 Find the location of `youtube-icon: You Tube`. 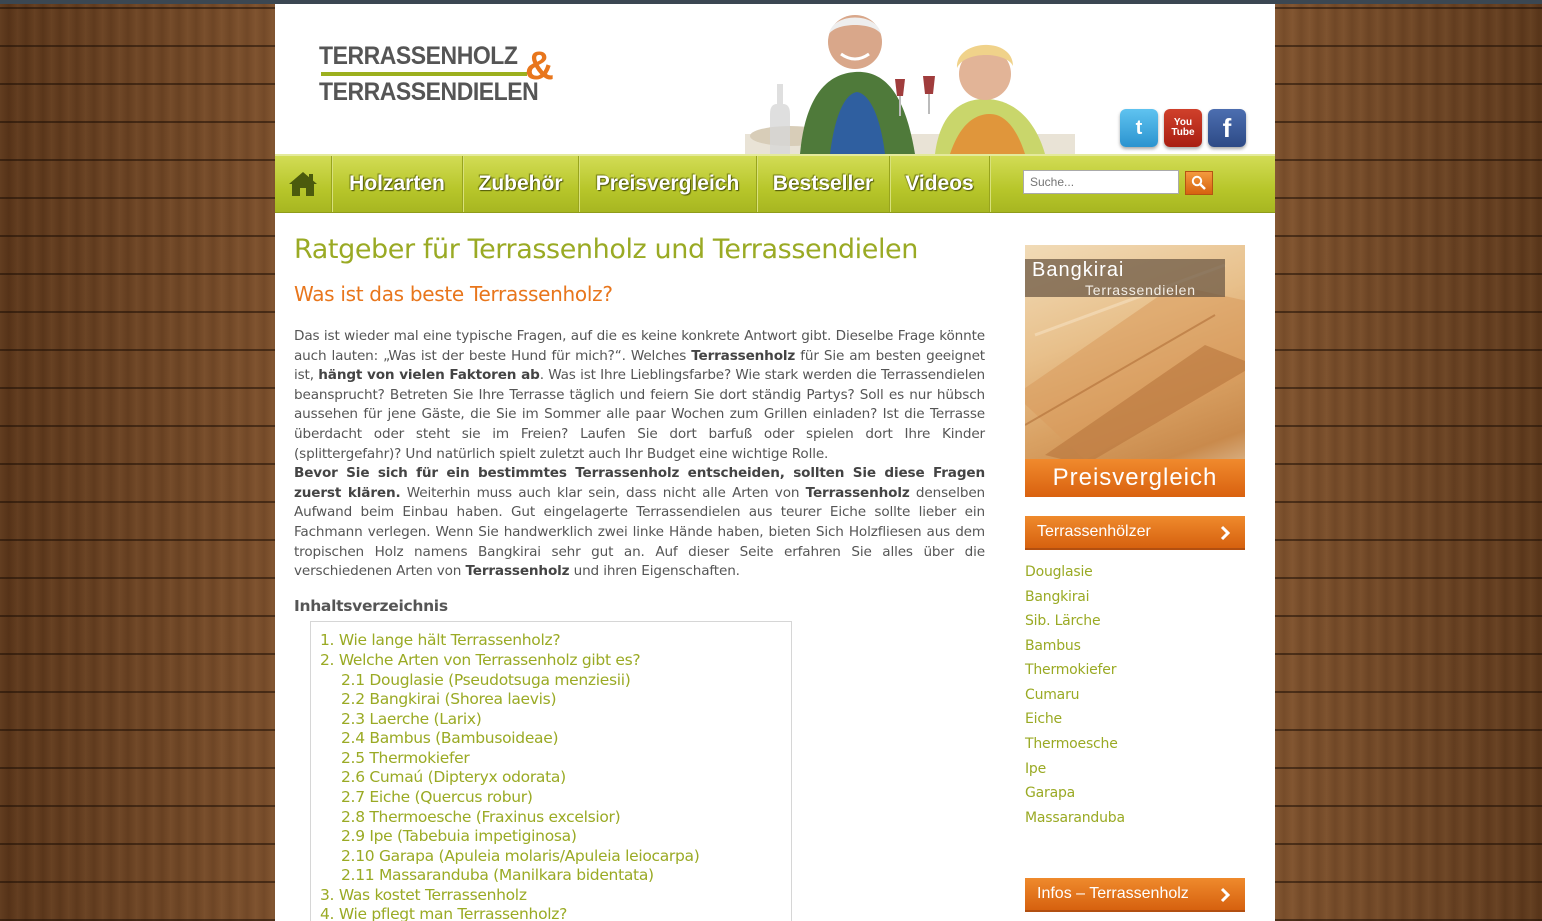

youtube-icon: You Tube is located at coordinates (1183, 128).